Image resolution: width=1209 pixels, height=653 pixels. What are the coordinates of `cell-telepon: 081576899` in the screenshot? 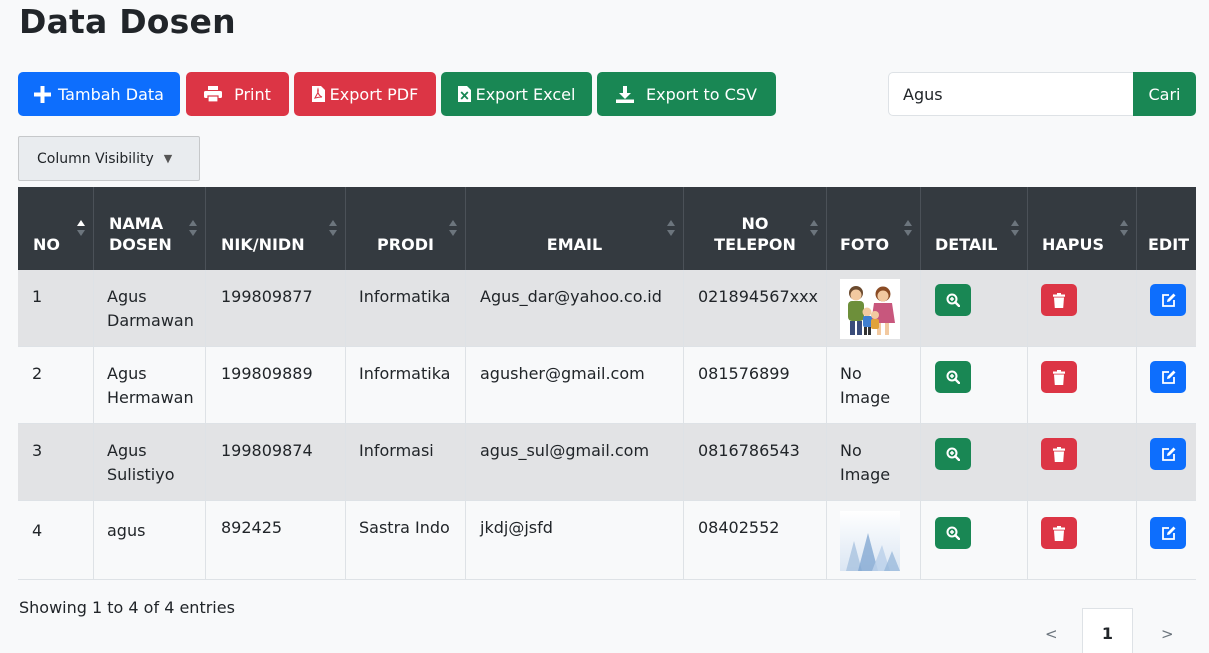 It's located at (755, 385).